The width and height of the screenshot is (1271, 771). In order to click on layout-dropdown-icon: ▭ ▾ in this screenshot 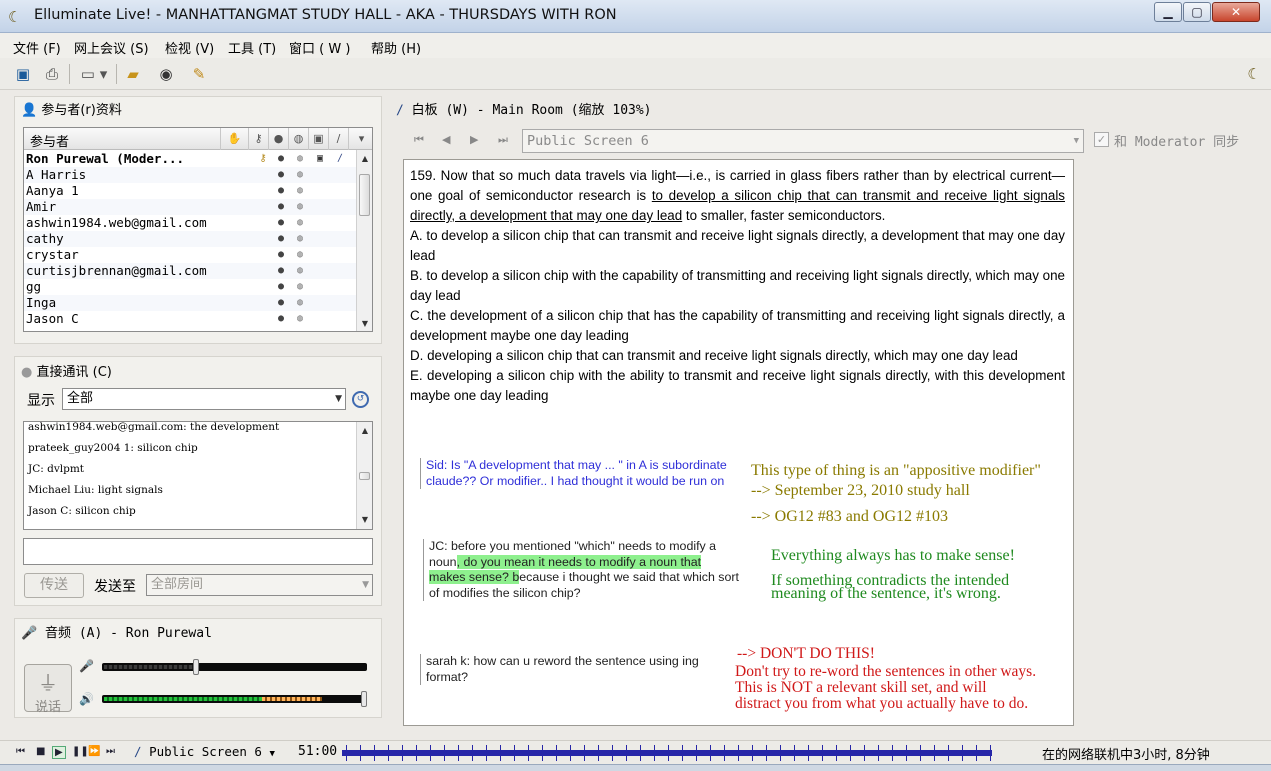, I will do `click(94, 74)`.